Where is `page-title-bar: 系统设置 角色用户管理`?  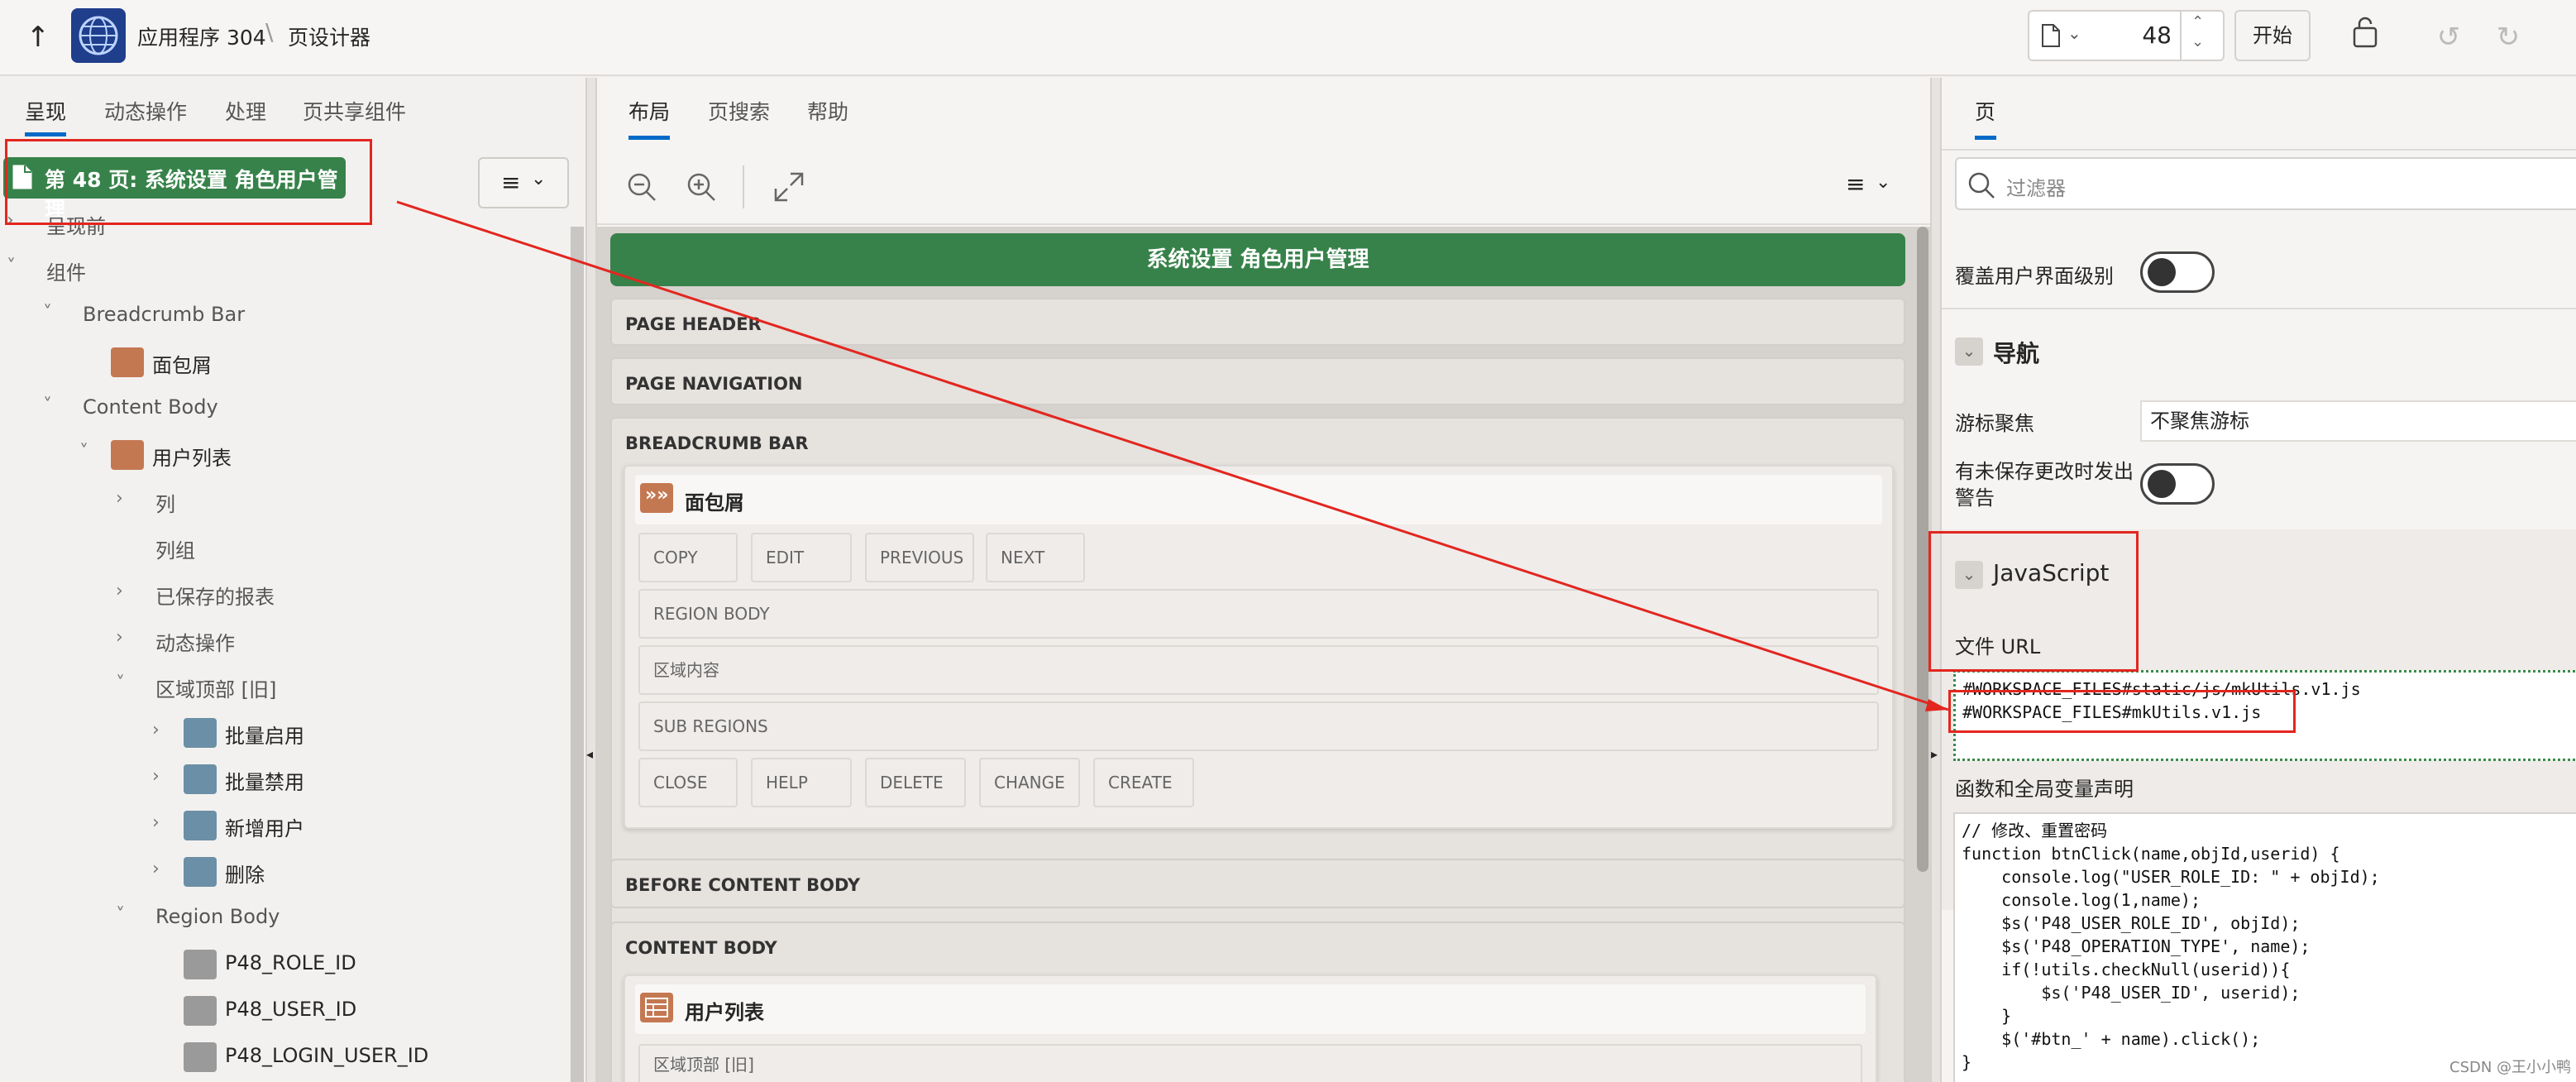 page-title-bar: 系统设置 角色用户管理 is located at coordinates (1257, 259).